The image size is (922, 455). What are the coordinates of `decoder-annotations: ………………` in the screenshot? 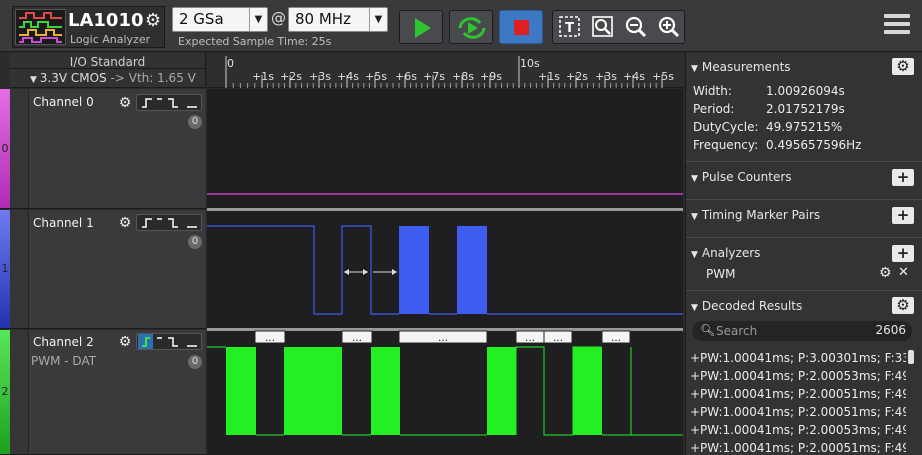 It's located at (442, 337).